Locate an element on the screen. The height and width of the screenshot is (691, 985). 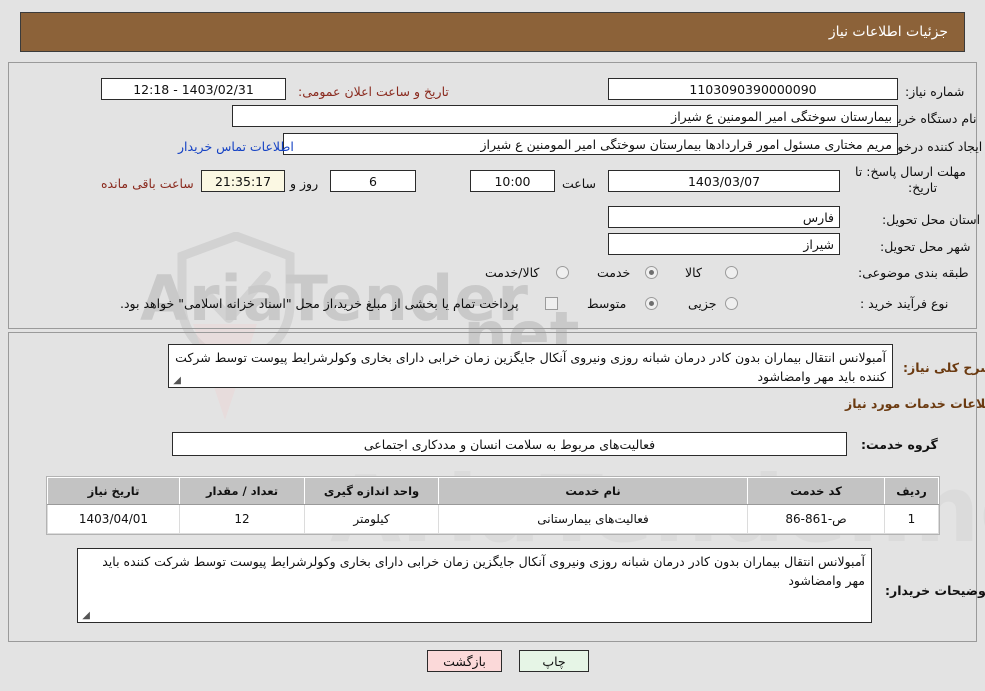
radio-medium is located at coordinates (651, 303).